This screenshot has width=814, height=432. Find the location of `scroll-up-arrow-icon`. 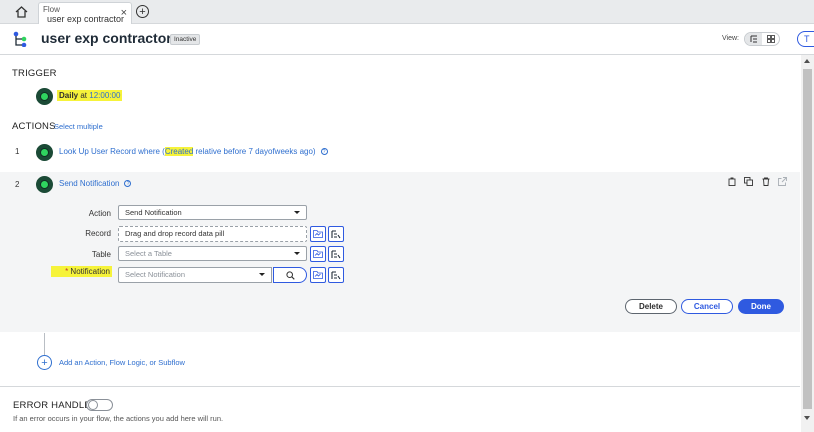

scroll-up-arrow-icon is located at coordinates (807, 61).